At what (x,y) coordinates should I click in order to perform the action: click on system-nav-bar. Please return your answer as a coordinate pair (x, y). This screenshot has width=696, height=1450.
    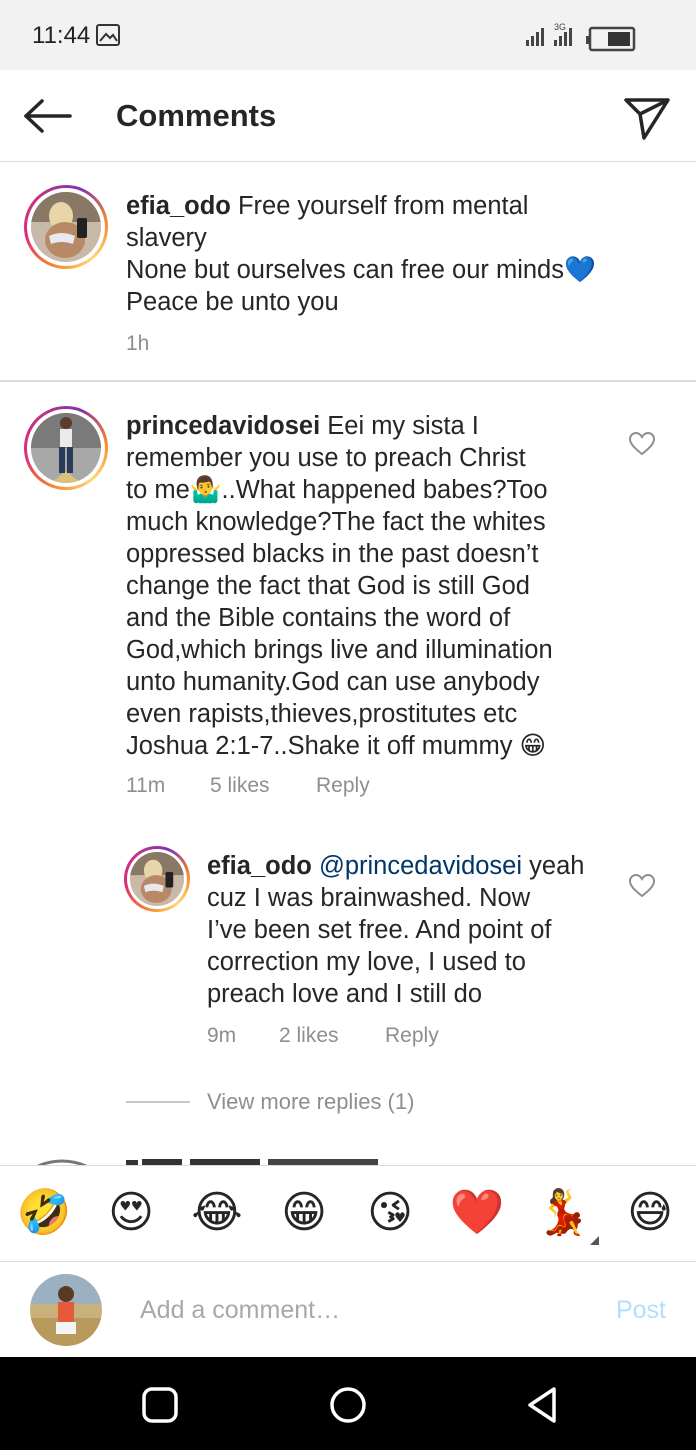
    Looking at the image, I should click on (348, 1403).